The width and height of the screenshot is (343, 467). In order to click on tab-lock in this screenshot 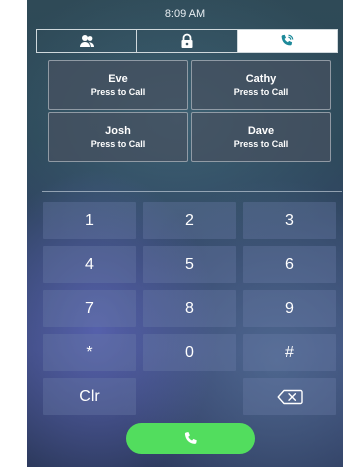, I will do `click(187, 41)`.